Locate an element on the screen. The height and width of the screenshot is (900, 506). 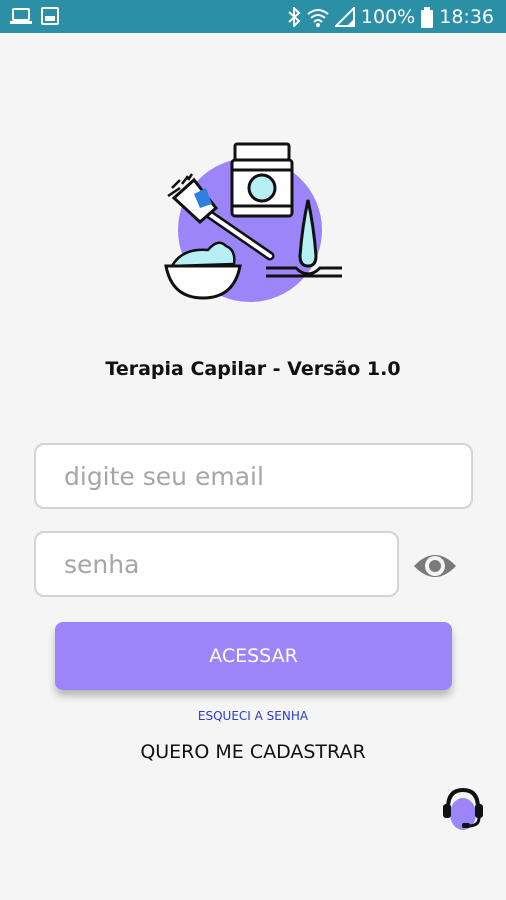
email-field is located at coordinates (253, 476).